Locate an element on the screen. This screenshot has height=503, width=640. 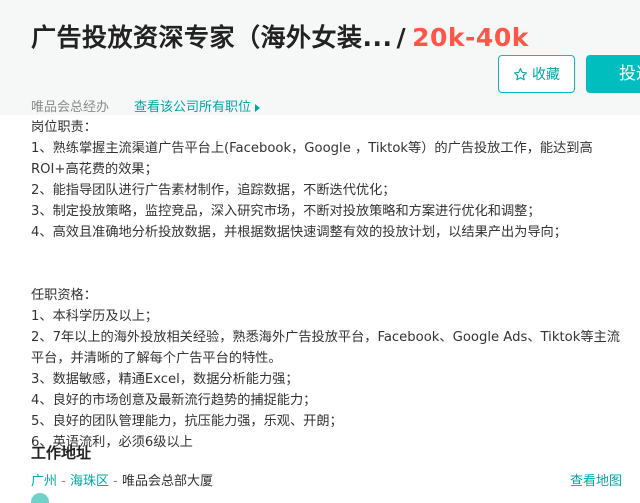
address-place: 唯品会总部大厦 is located at coordinates (168, 481).